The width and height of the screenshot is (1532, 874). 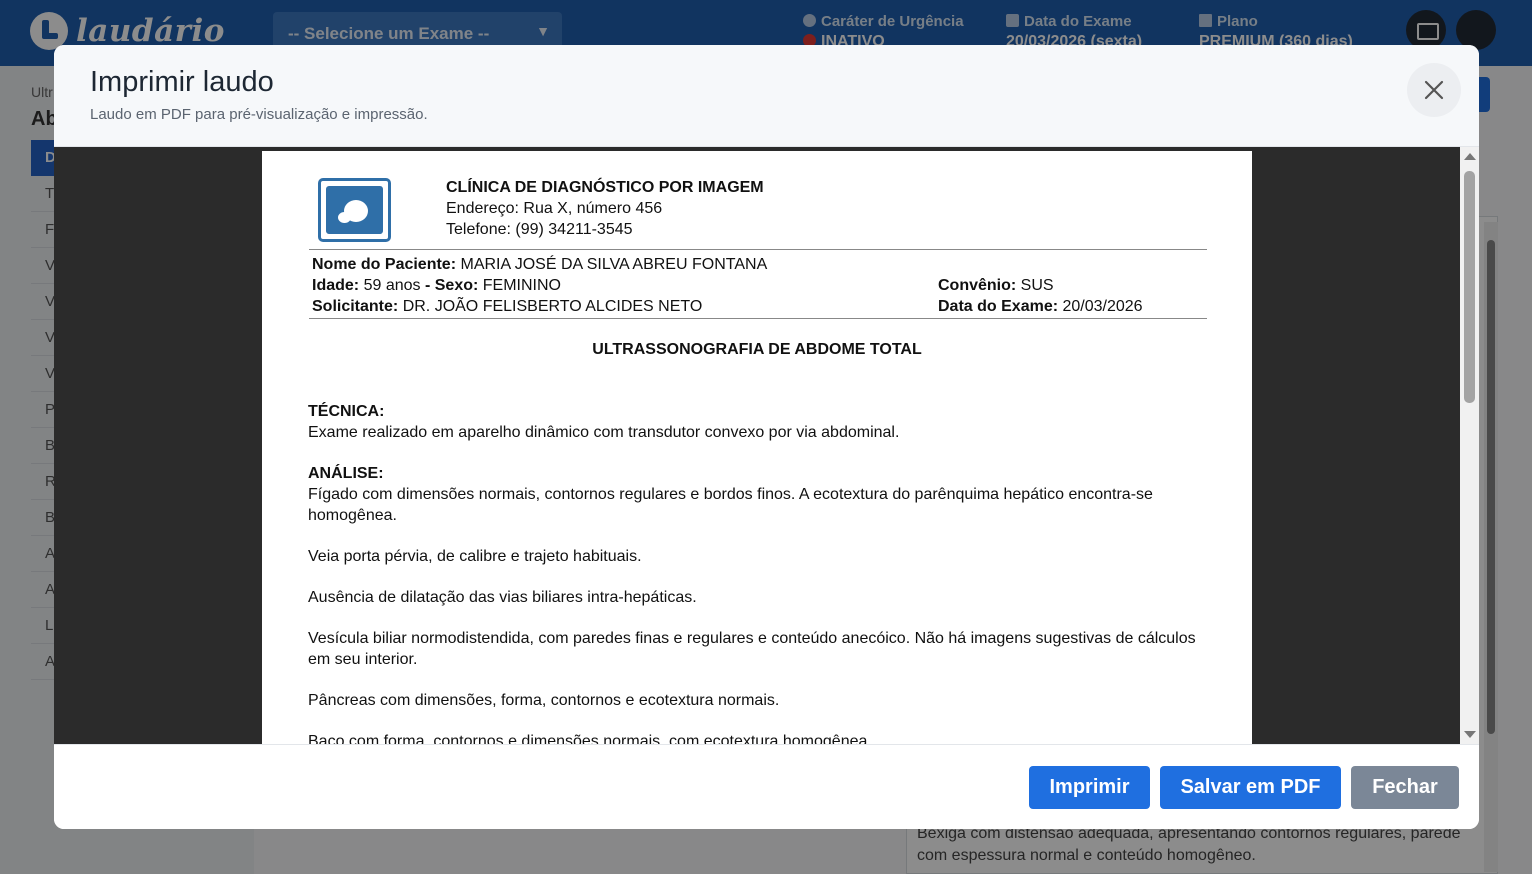 I want to click on modal-title: Imprimir laudo, so click(x=182, y=82).